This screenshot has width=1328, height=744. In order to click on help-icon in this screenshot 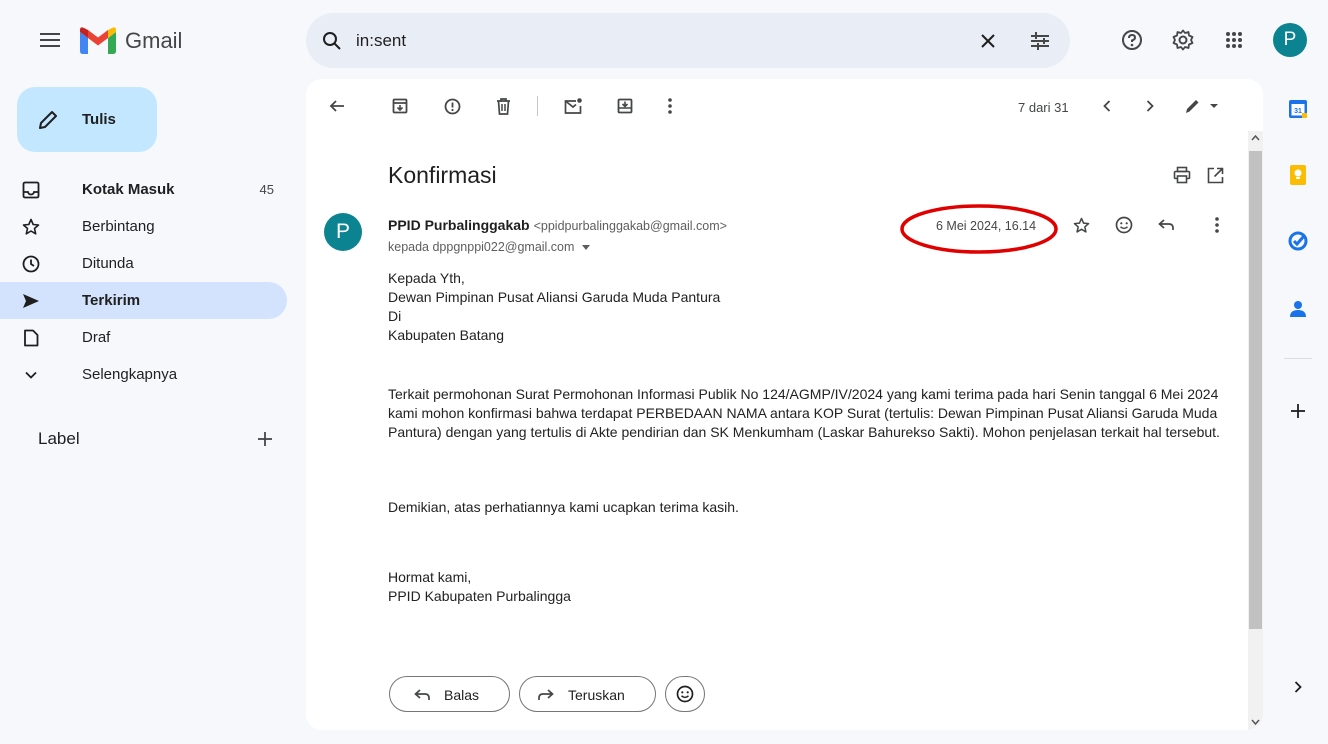, I will do `click(1132, 40)`.